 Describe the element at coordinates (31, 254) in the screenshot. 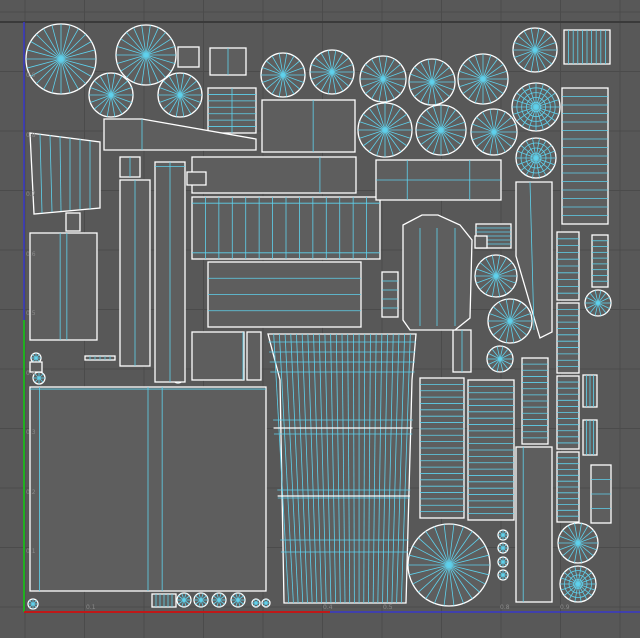

I see `v-tick-label: 0.6` at that location.